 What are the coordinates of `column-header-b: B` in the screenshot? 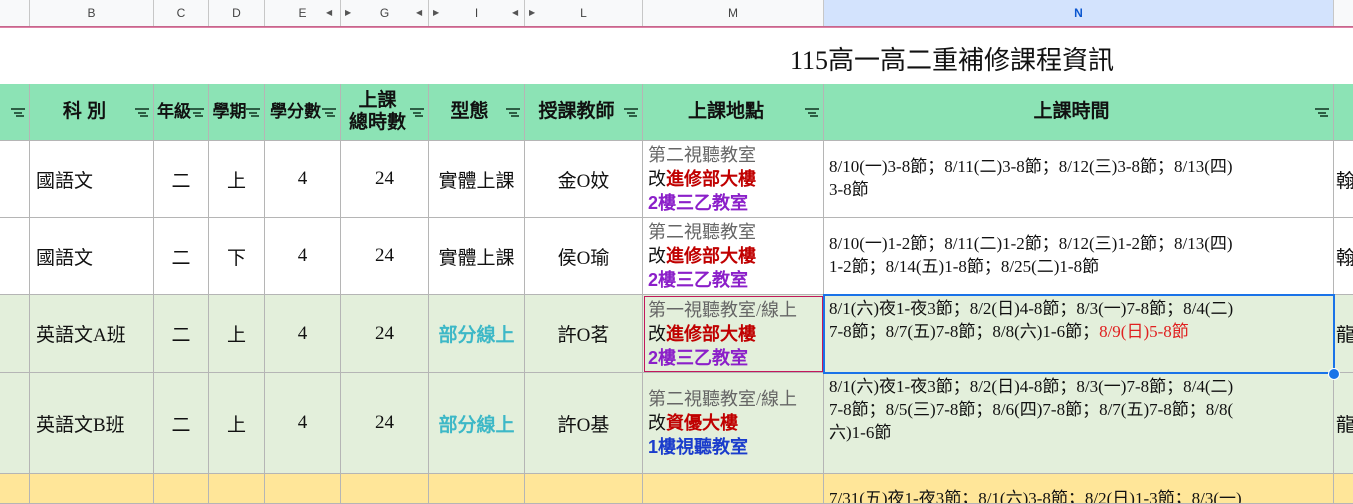 It's located at (92, 13).